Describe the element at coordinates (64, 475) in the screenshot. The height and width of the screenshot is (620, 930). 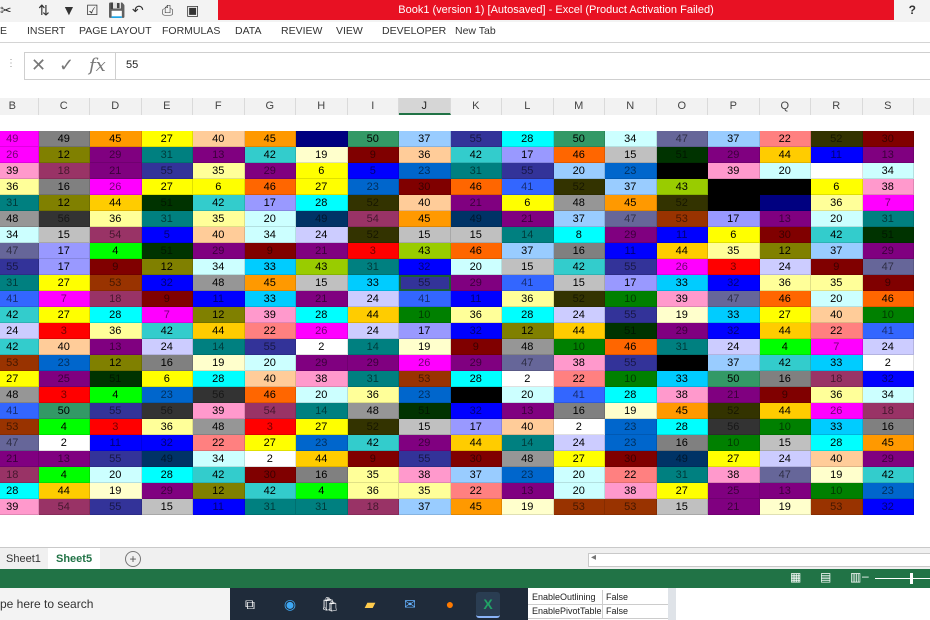
I see `grid-cell: 4` at that location.